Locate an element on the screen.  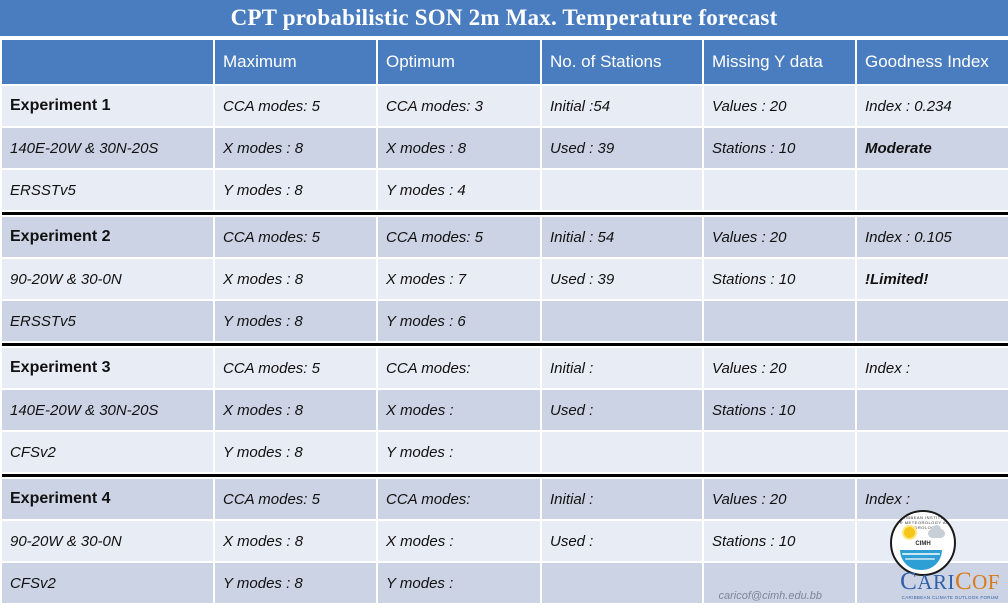
column-header-blank is located at coordinates (107, 62).